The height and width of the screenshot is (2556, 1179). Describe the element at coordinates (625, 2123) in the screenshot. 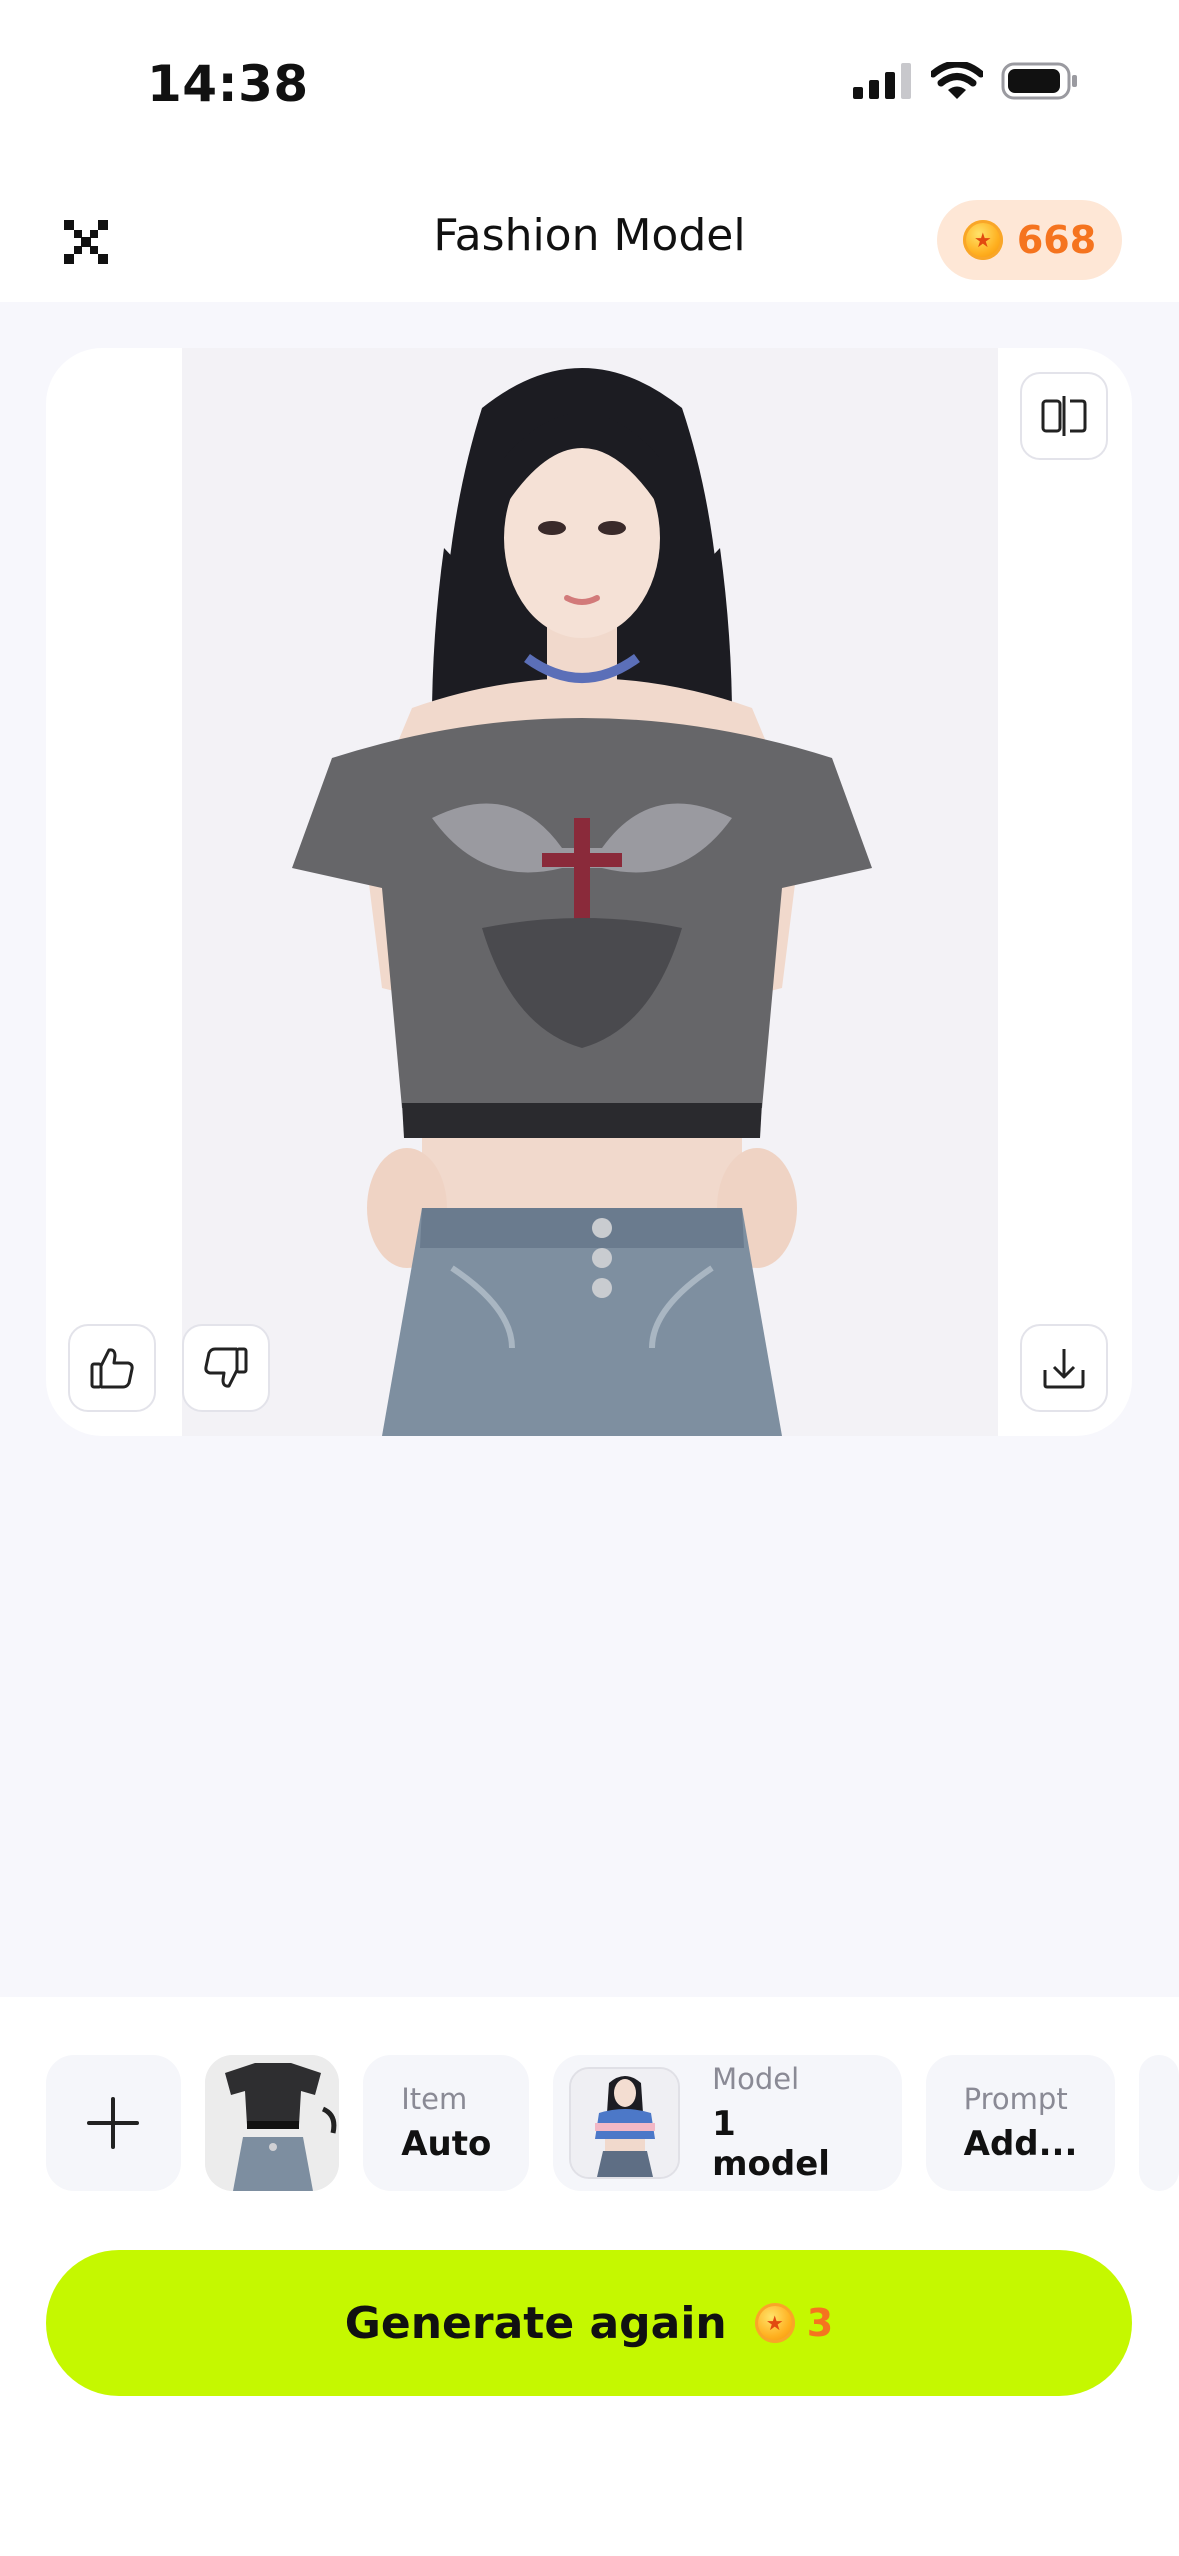

I see `model-thumbnail` at that location.